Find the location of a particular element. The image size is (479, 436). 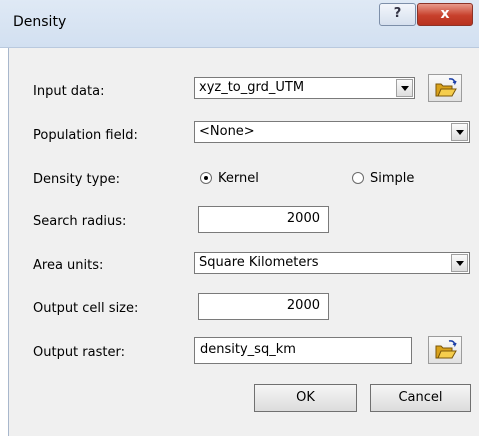

search-radius-input: 2000 is located at coordinates (263, 219).